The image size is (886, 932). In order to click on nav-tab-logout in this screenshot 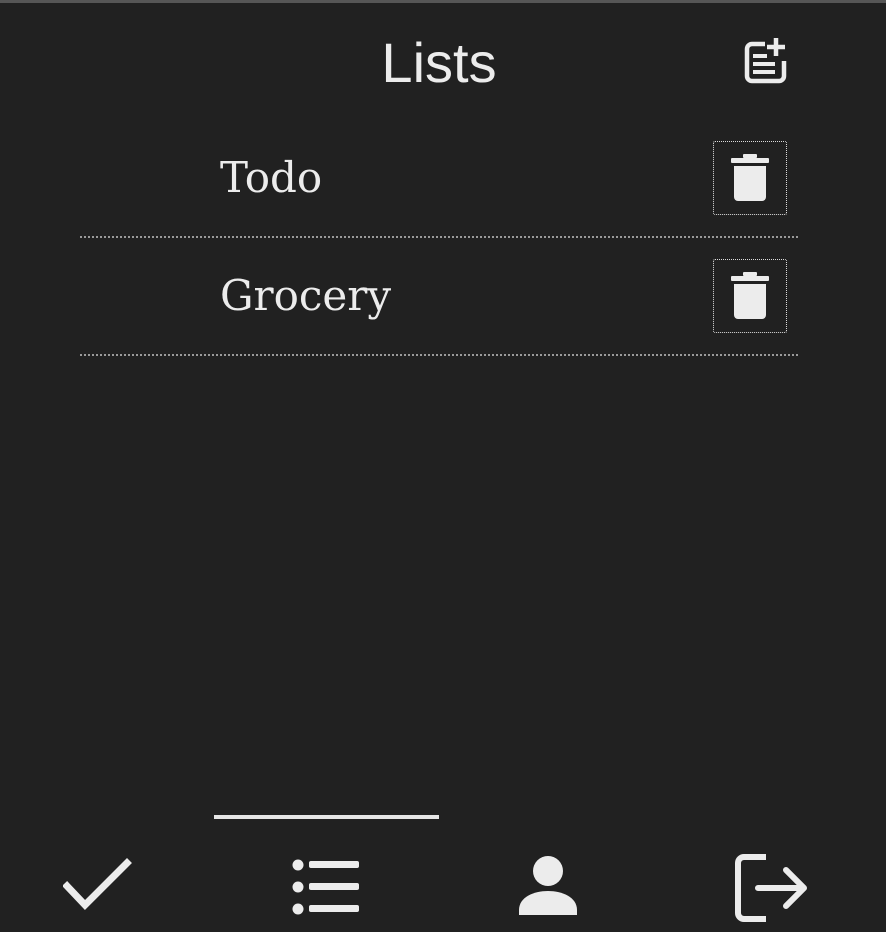, I will do `click(771, 888)`.